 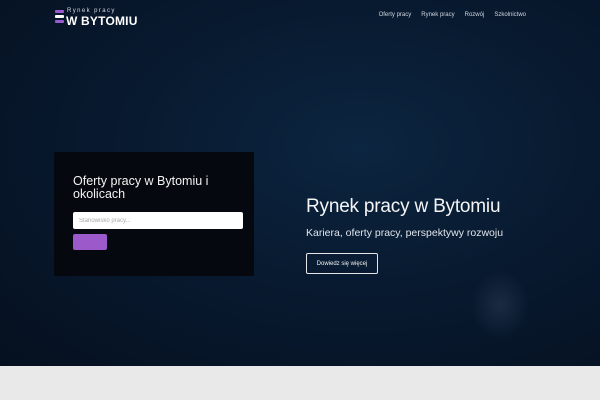 I want to click on job-search-card: Oferty pracy w Bytomiu i okolicach, so click(x=154, y=214).